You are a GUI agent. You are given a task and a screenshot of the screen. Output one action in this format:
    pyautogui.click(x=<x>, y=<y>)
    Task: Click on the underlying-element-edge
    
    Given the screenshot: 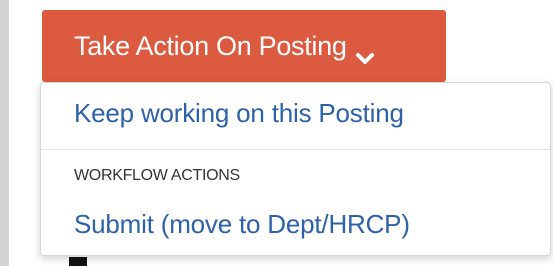 What is the action you would take?
    pyautogui.click(x=78, y=261)
    